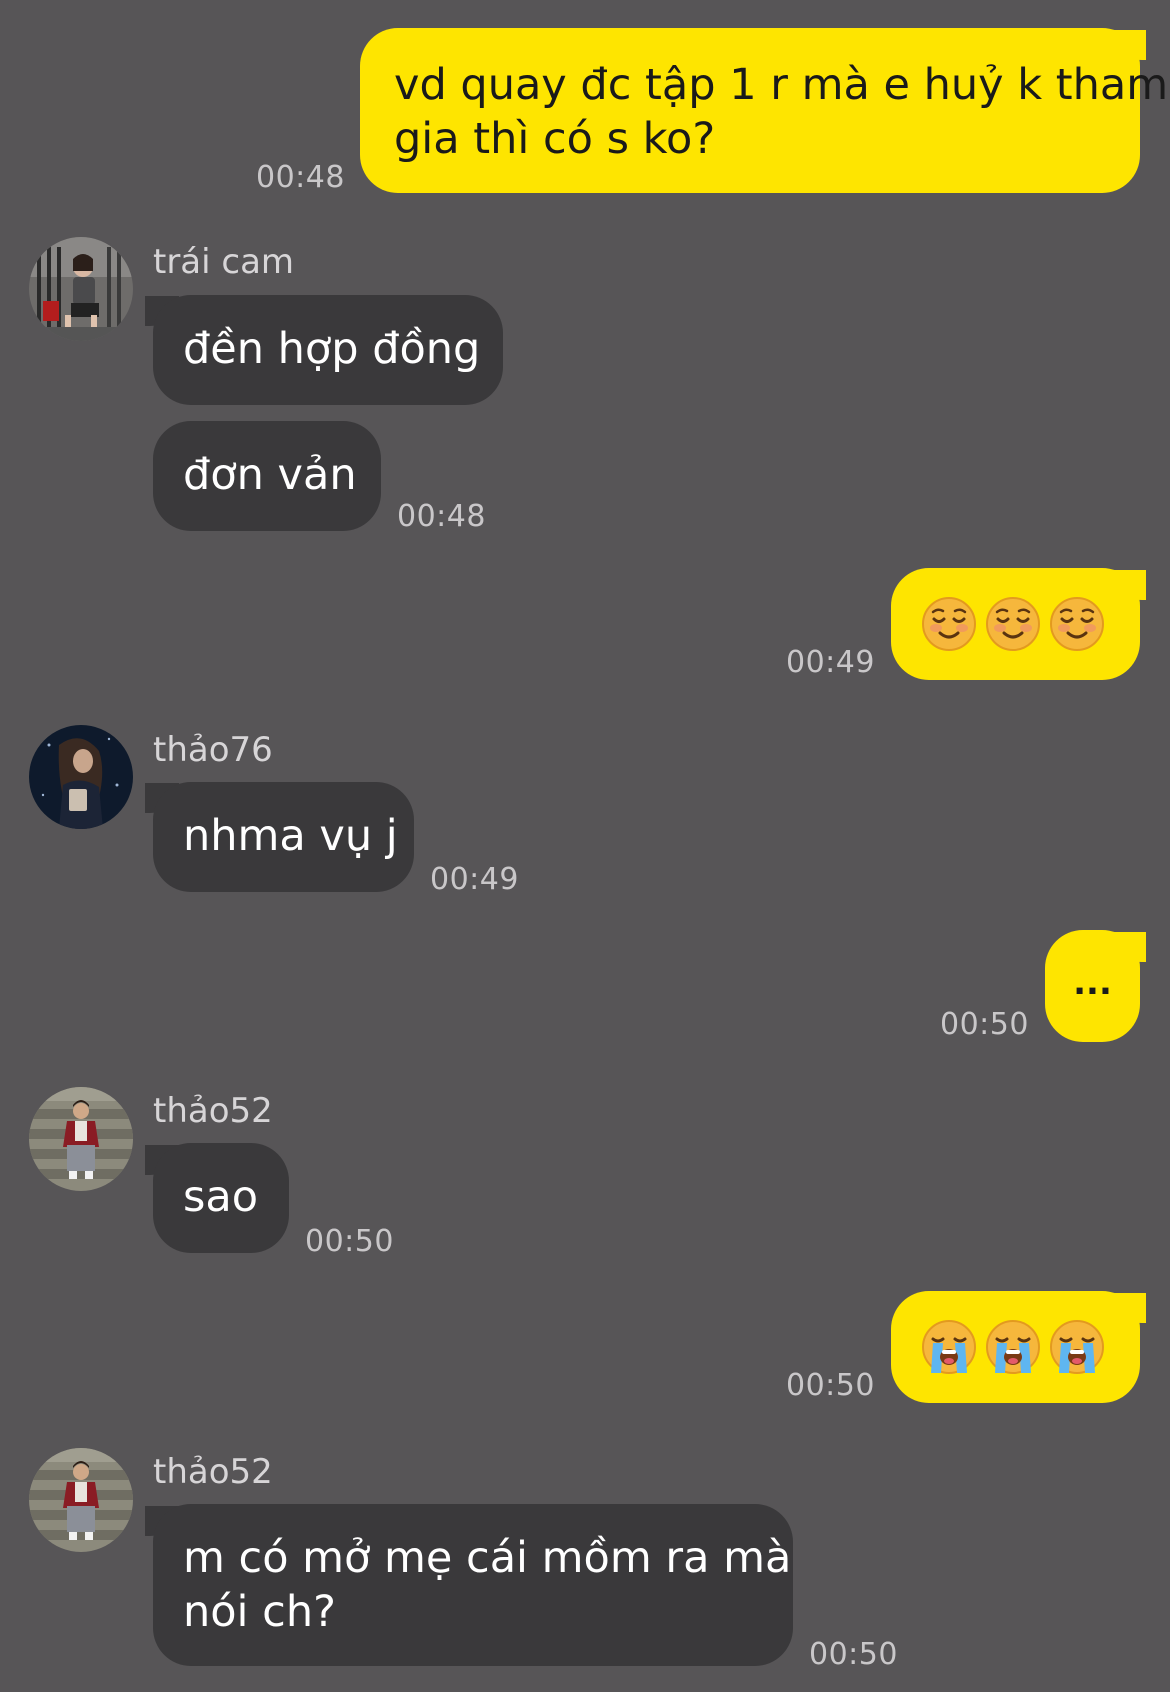  I want to click on message-text: m có mở mẹ cái mồm ra mà, so click(487, 1558).